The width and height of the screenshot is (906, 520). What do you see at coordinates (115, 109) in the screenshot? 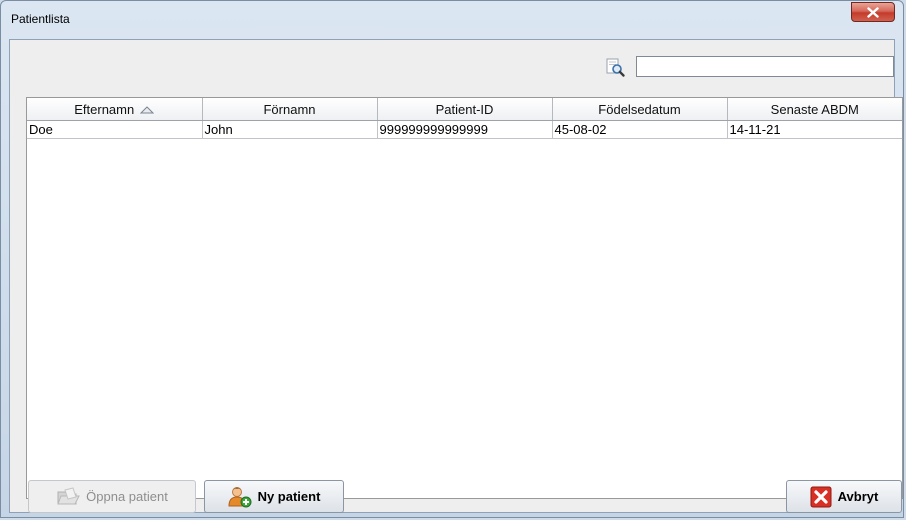
I see `column-header-efternamn: Efternamn` at bounding box center [115, 109].